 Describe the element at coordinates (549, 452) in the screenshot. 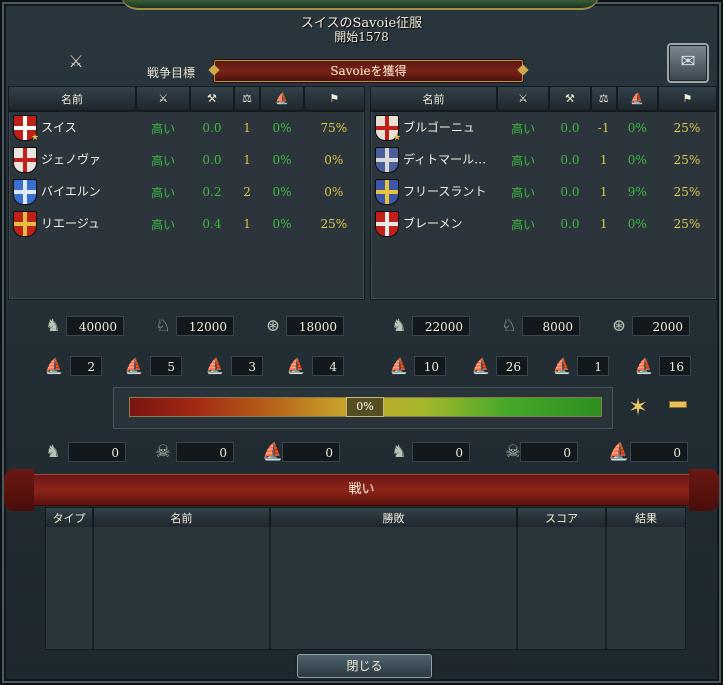

I see `defender-attrition-losses: 0` at that location.